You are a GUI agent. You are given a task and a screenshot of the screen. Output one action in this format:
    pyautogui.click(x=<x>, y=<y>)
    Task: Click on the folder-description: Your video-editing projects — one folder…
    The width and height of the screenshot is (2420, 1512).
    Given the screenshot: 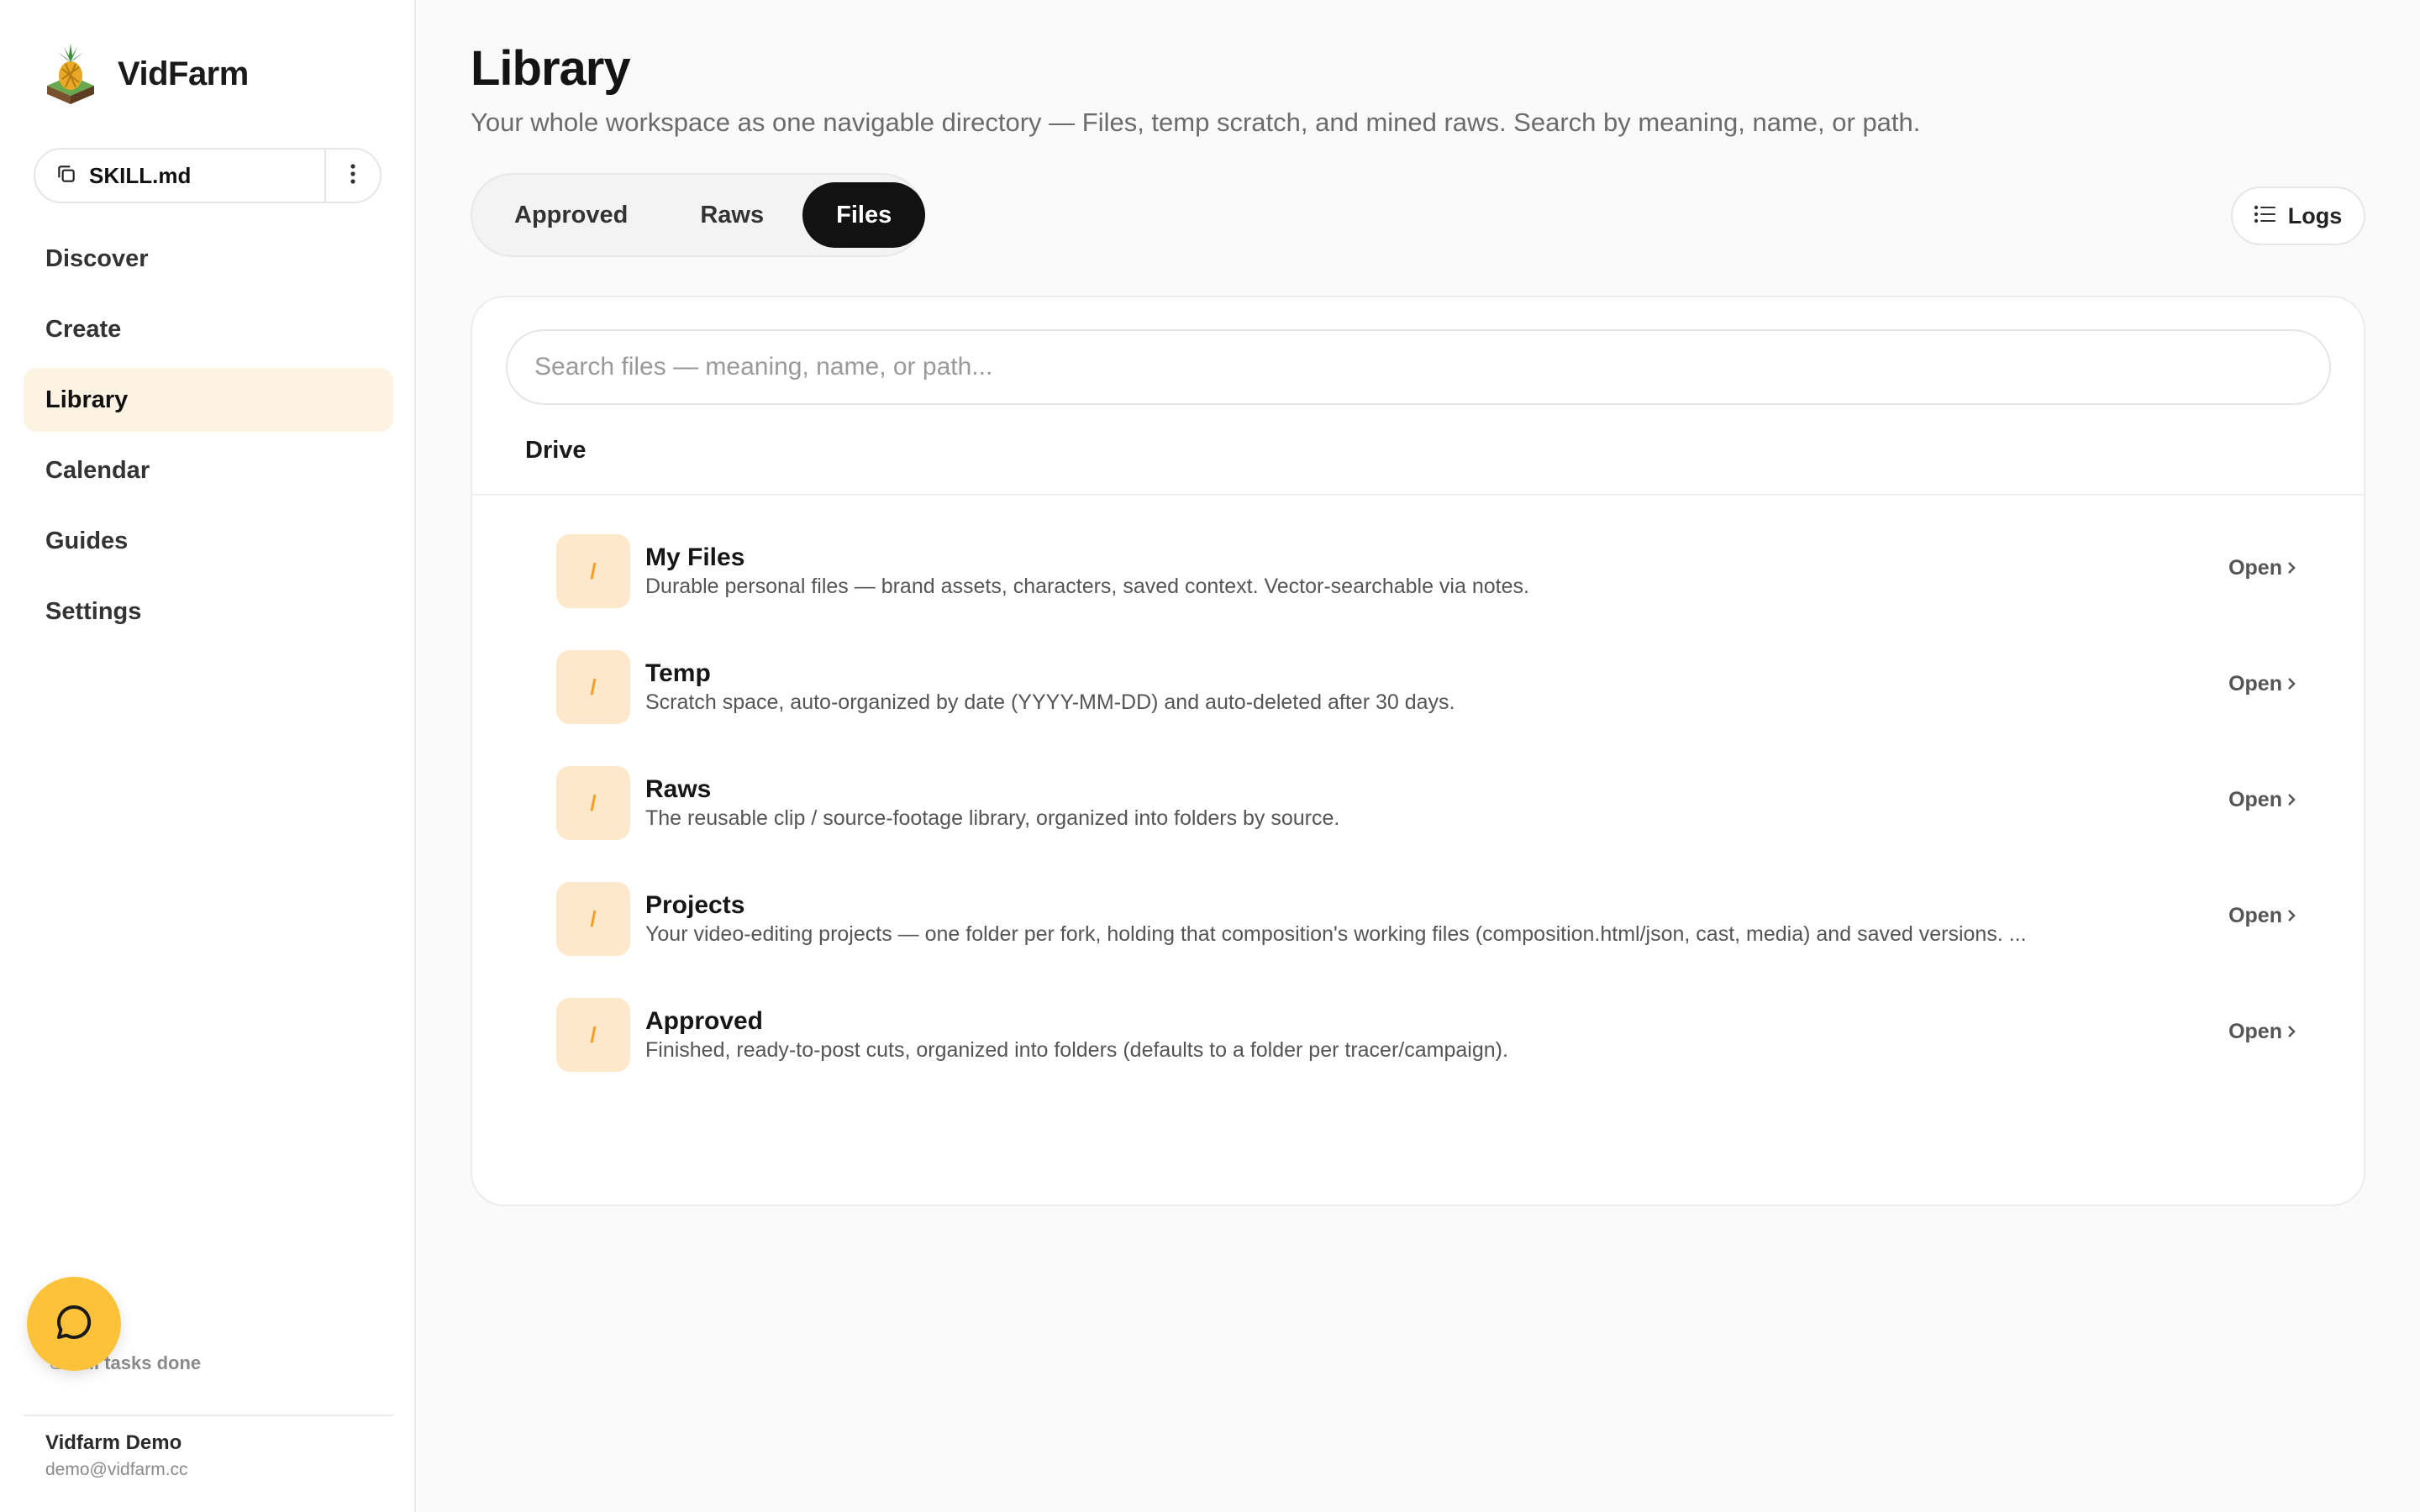 What is the action you would take?
    pyautogui.click(x=1336, y=934)
    